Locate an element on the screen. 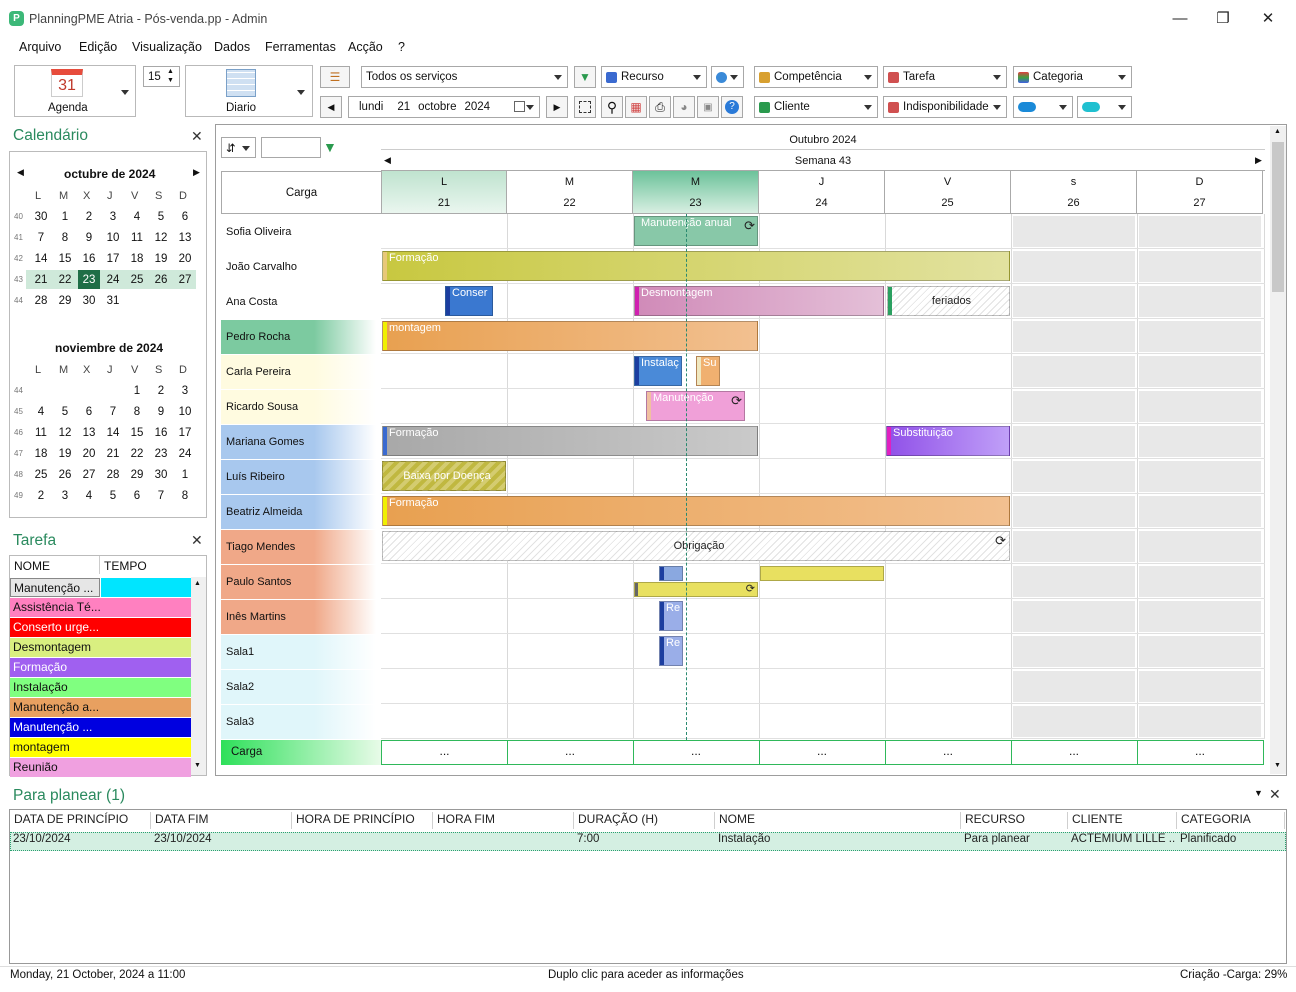 The width and height of the screenshot is (1296, 992). event-desmontagem-ana: Desmontagem is located at coordinates (759, 301).